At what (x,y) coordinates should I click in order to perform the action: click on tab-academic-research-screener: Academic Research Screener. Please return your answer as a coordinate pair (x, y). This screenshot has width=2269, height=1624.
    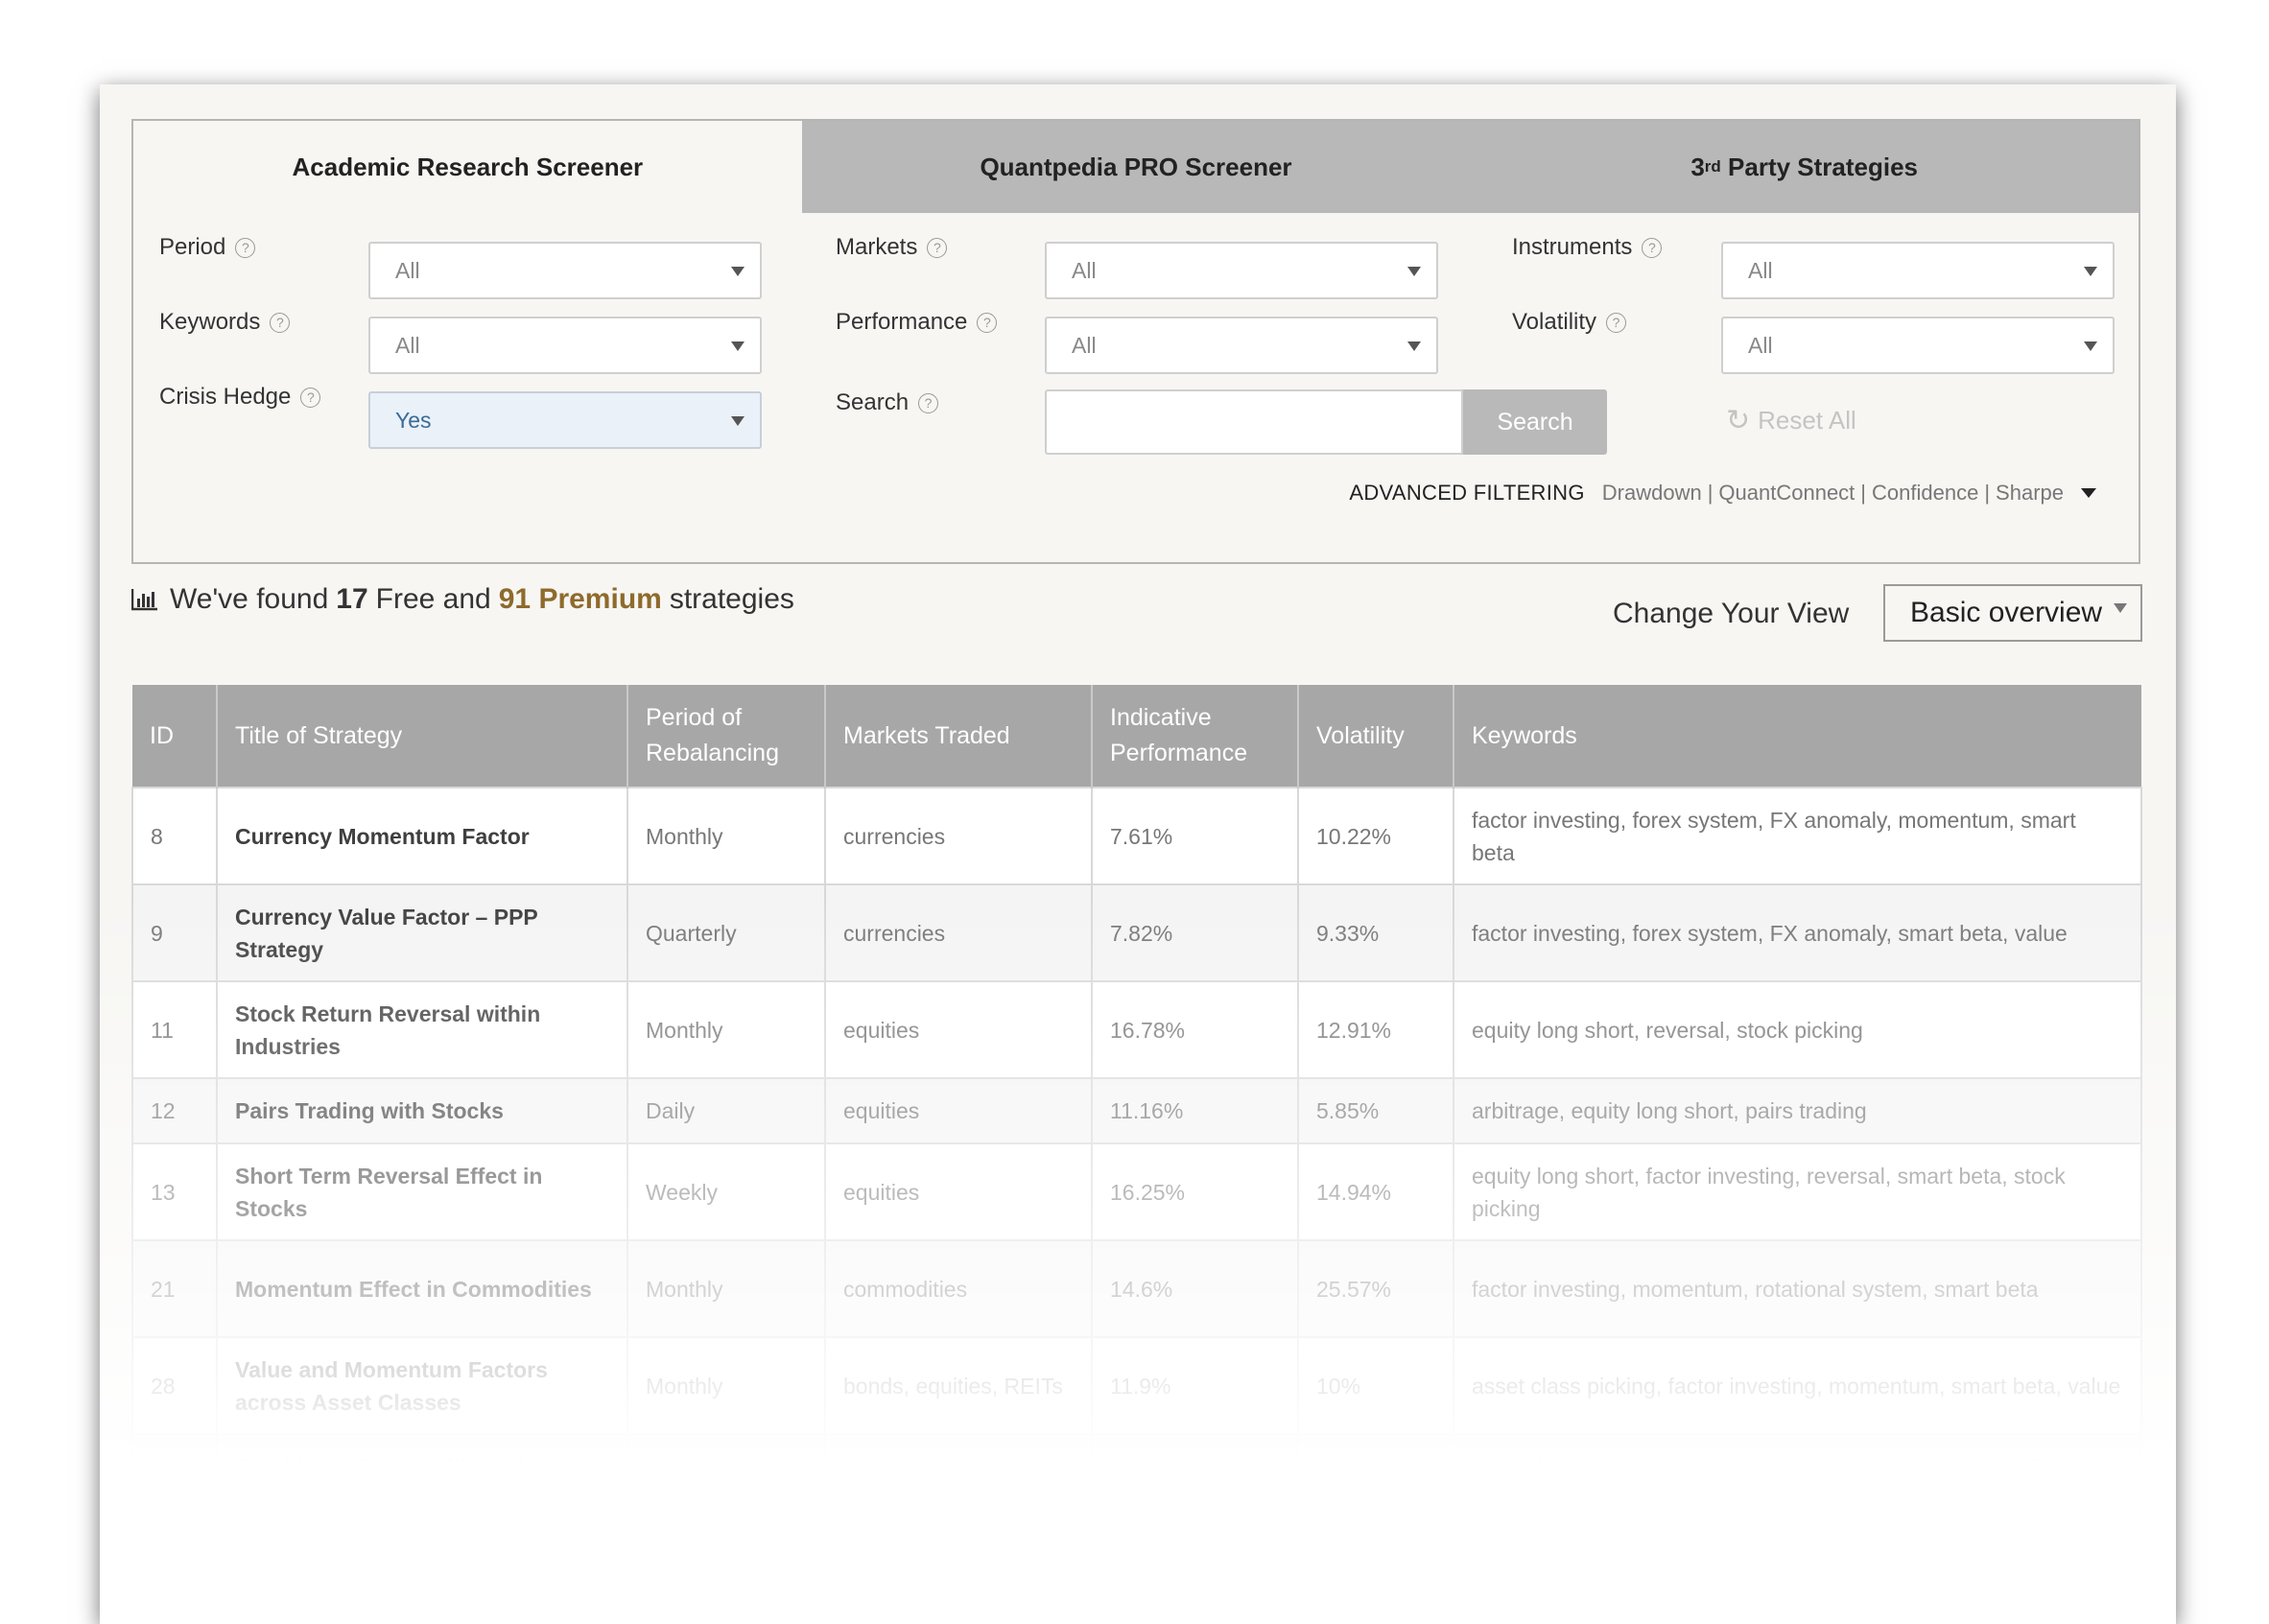
    Looking at the image, I should click on (468, 167).